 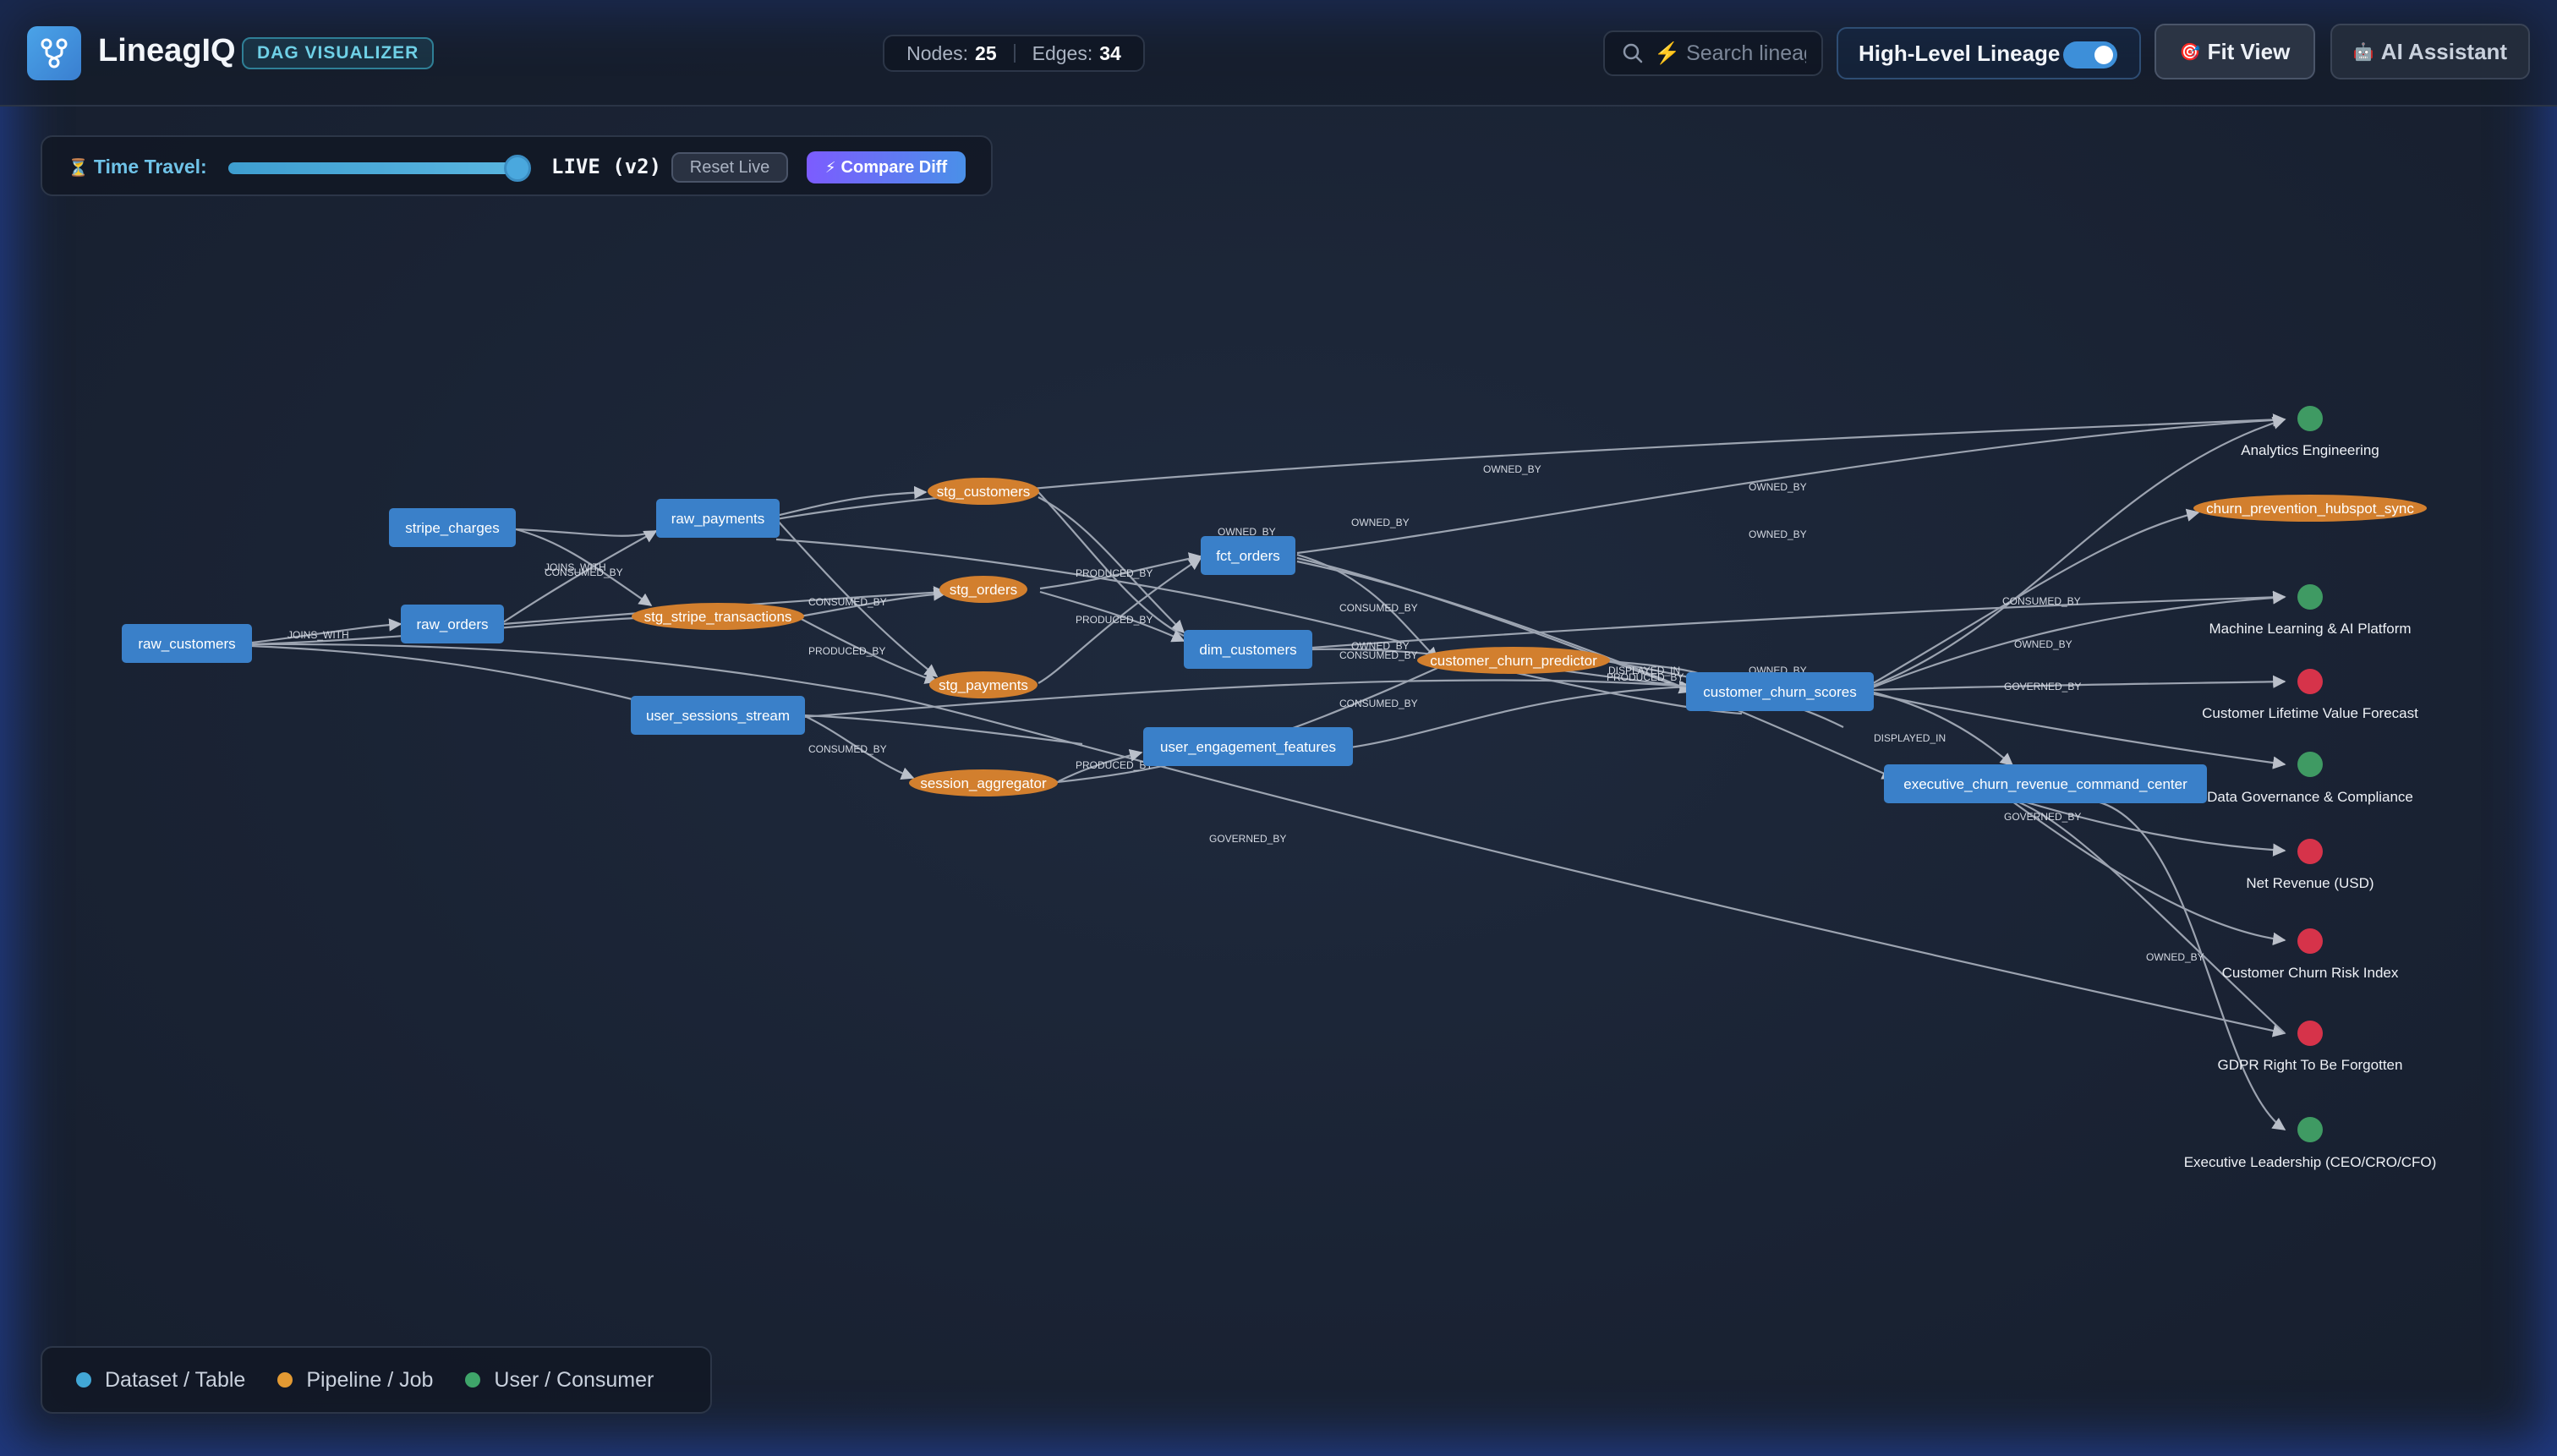 I want to click on dataset-dot-icon, so click(x=83, y=1380).